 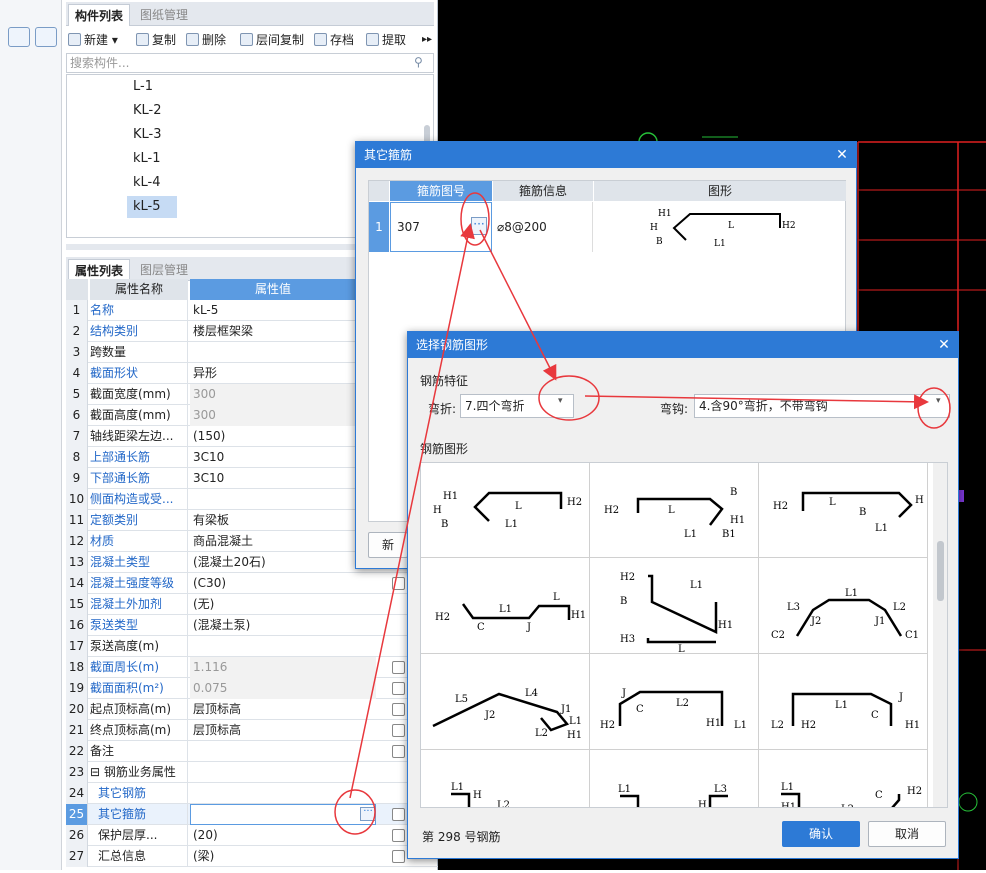 I want to click on list-view-icon, so click(x=19, y=37).